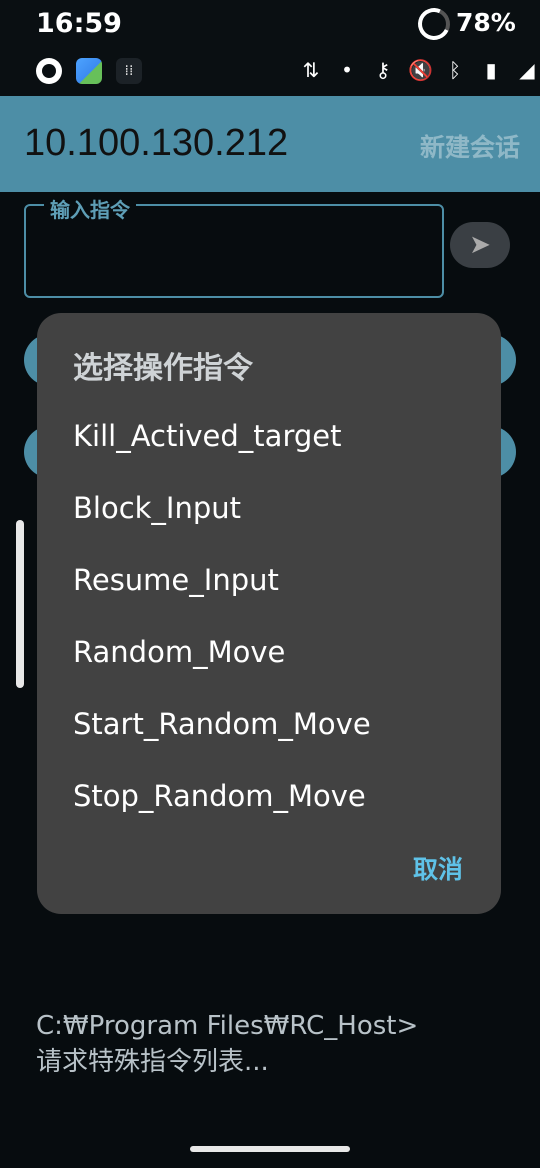  I want to click on gesture-nav-handle, so click(270, 1149).